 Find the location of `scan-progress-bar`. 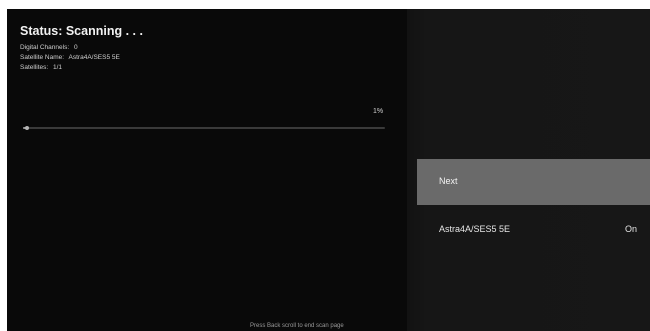

scan-progress-bar is located at coordinates (204, 128).